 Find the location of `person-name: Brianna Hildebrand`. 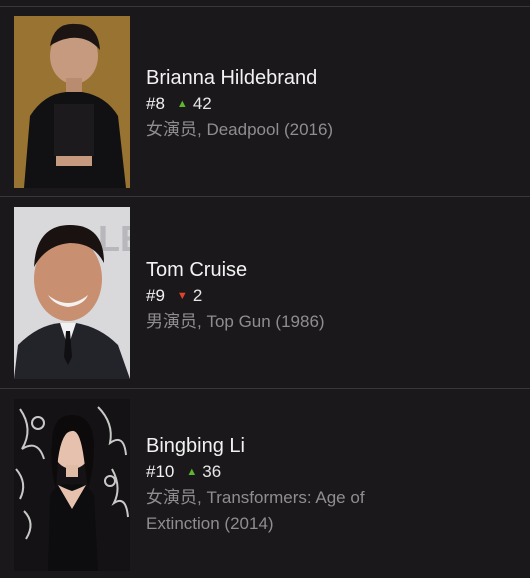

person-name: Brianna Hildebrand is located at coordinates (291, 78).